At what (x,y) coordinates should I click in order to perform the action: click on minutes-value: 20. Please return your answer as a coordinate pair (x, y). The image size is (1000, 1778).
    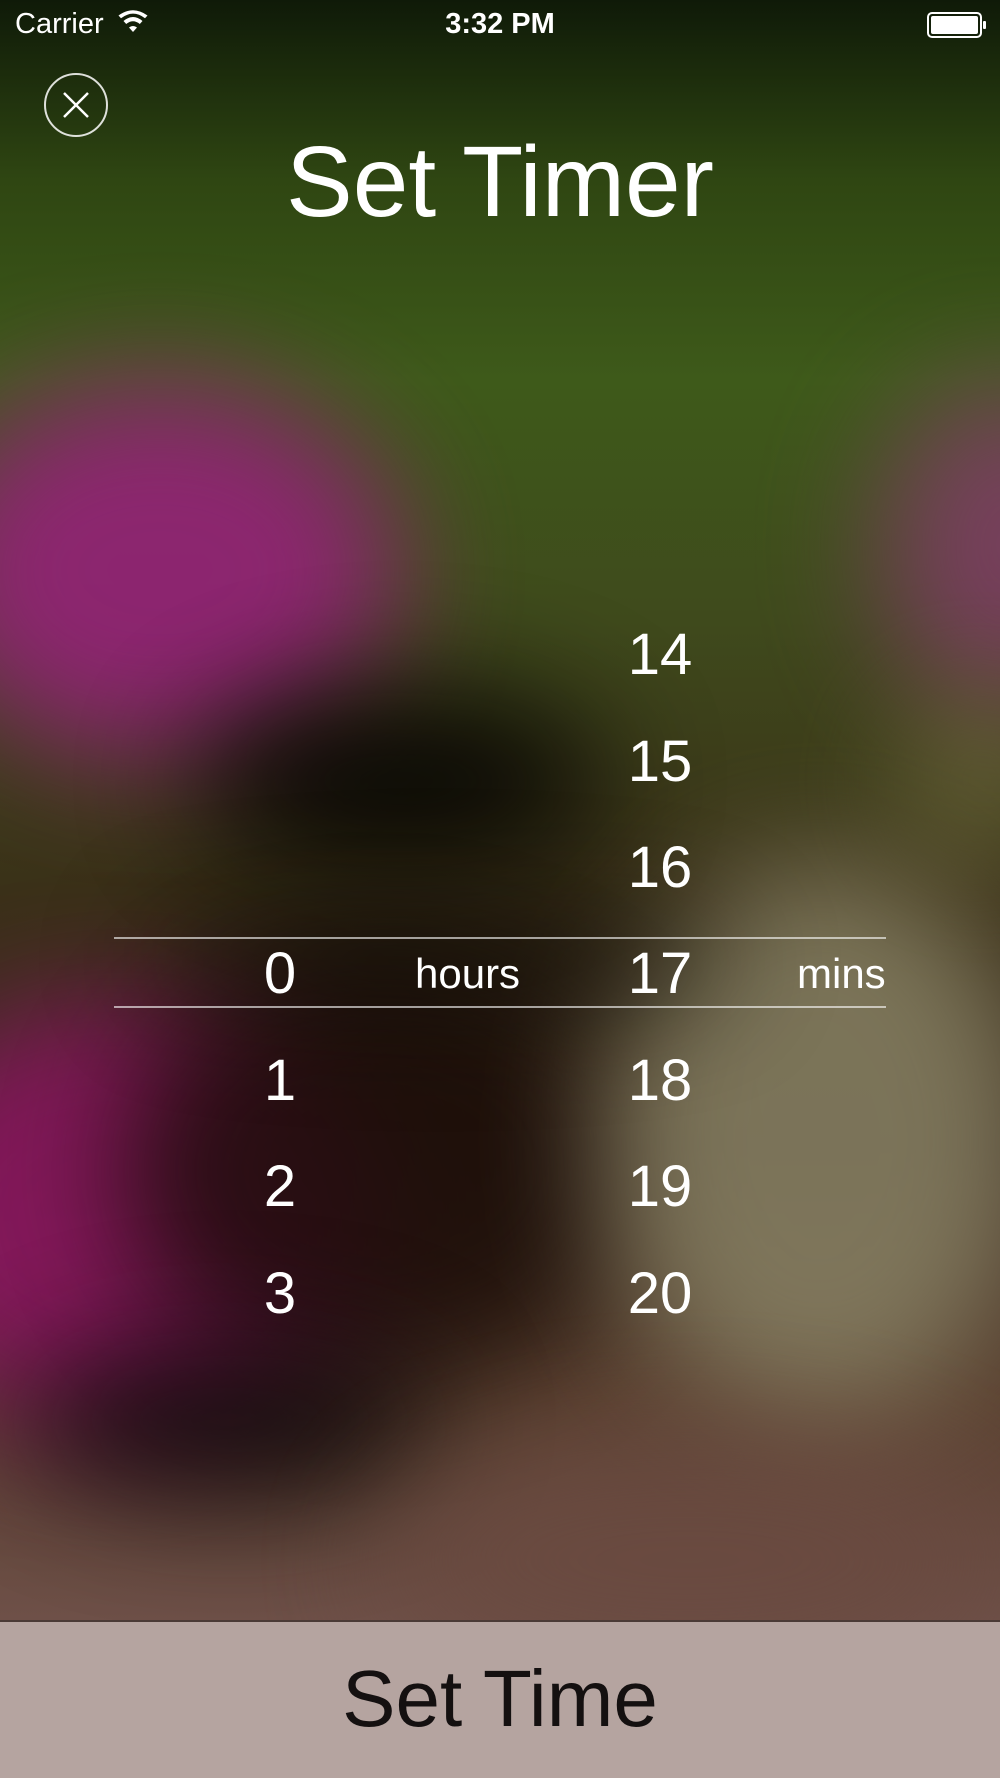
    Looking at the image, I should click on (660, 1294).